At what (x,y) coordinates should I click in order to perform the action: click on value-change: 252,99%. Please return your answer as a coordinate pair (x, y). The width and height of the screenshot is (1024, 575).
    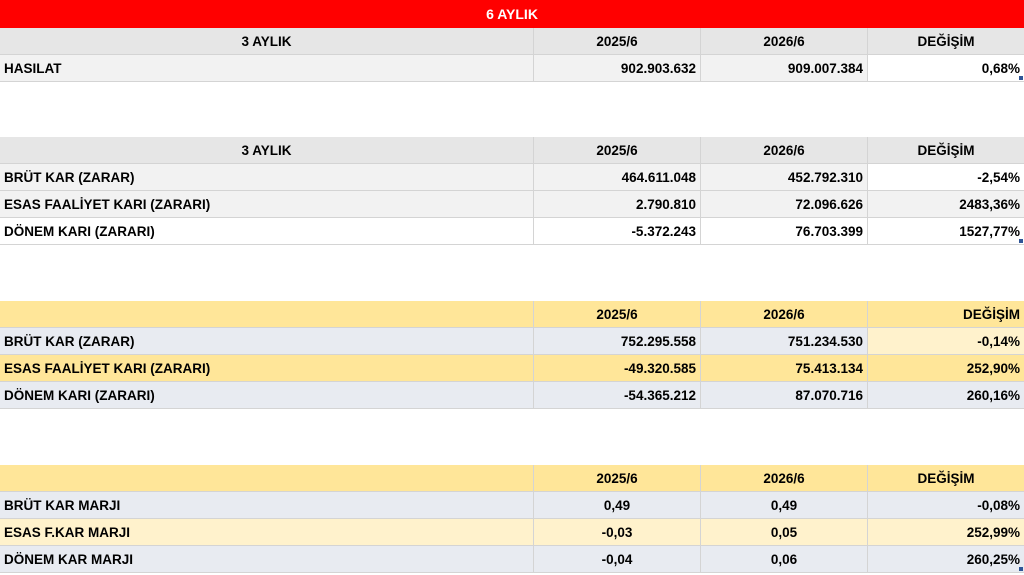
    Looking at the image, I should click on (946, 532).